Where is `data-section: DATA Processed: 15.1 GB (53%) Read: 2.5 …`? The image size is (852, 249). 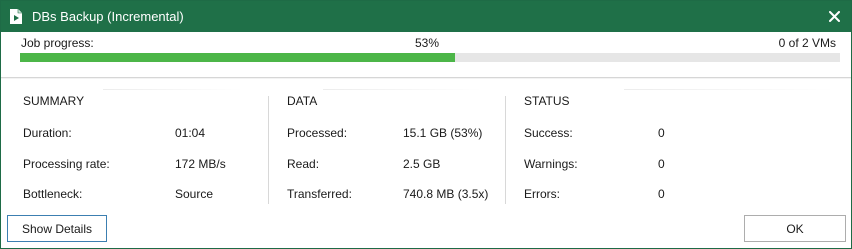 data-section: DATA Processed: 15.1 GB (53%) Read: 2.5 … is located at coordinates (387, 145).